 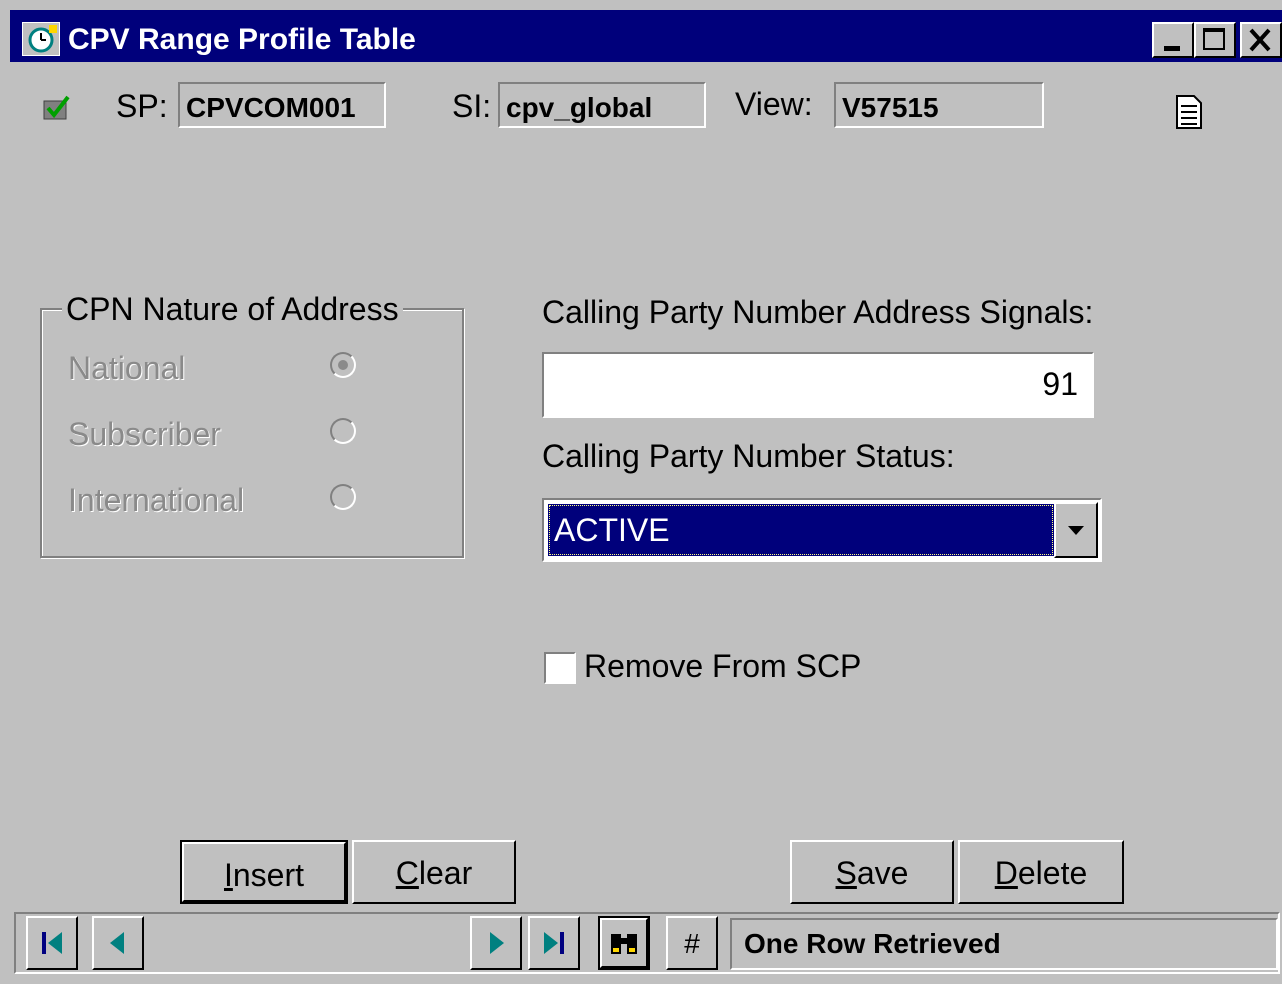 I want to click on radio-label-subscriber: Subscriber, so click(x=144, y=434).